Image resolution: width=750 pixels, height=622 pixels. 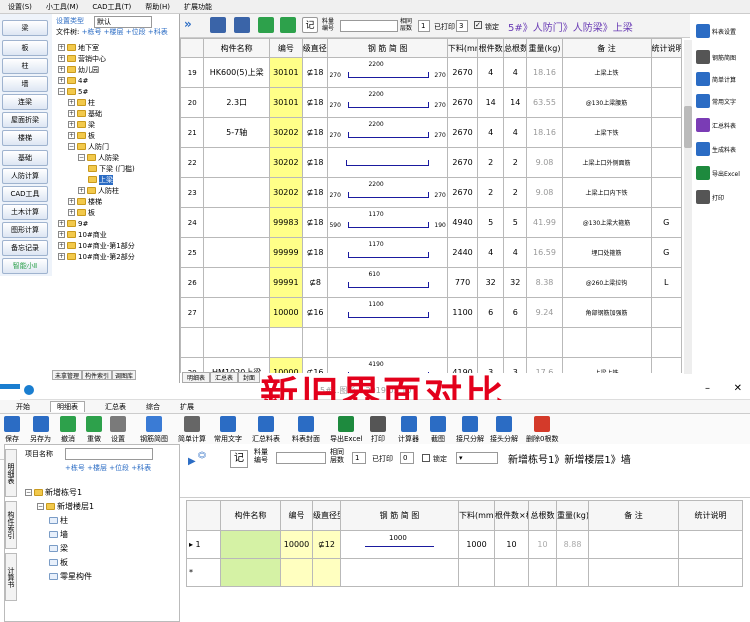 What do you see at coordinates (306, 430) in the screenshot?
I see `new-ribbon-button: 料表封面` at bounding box center [306, 430].